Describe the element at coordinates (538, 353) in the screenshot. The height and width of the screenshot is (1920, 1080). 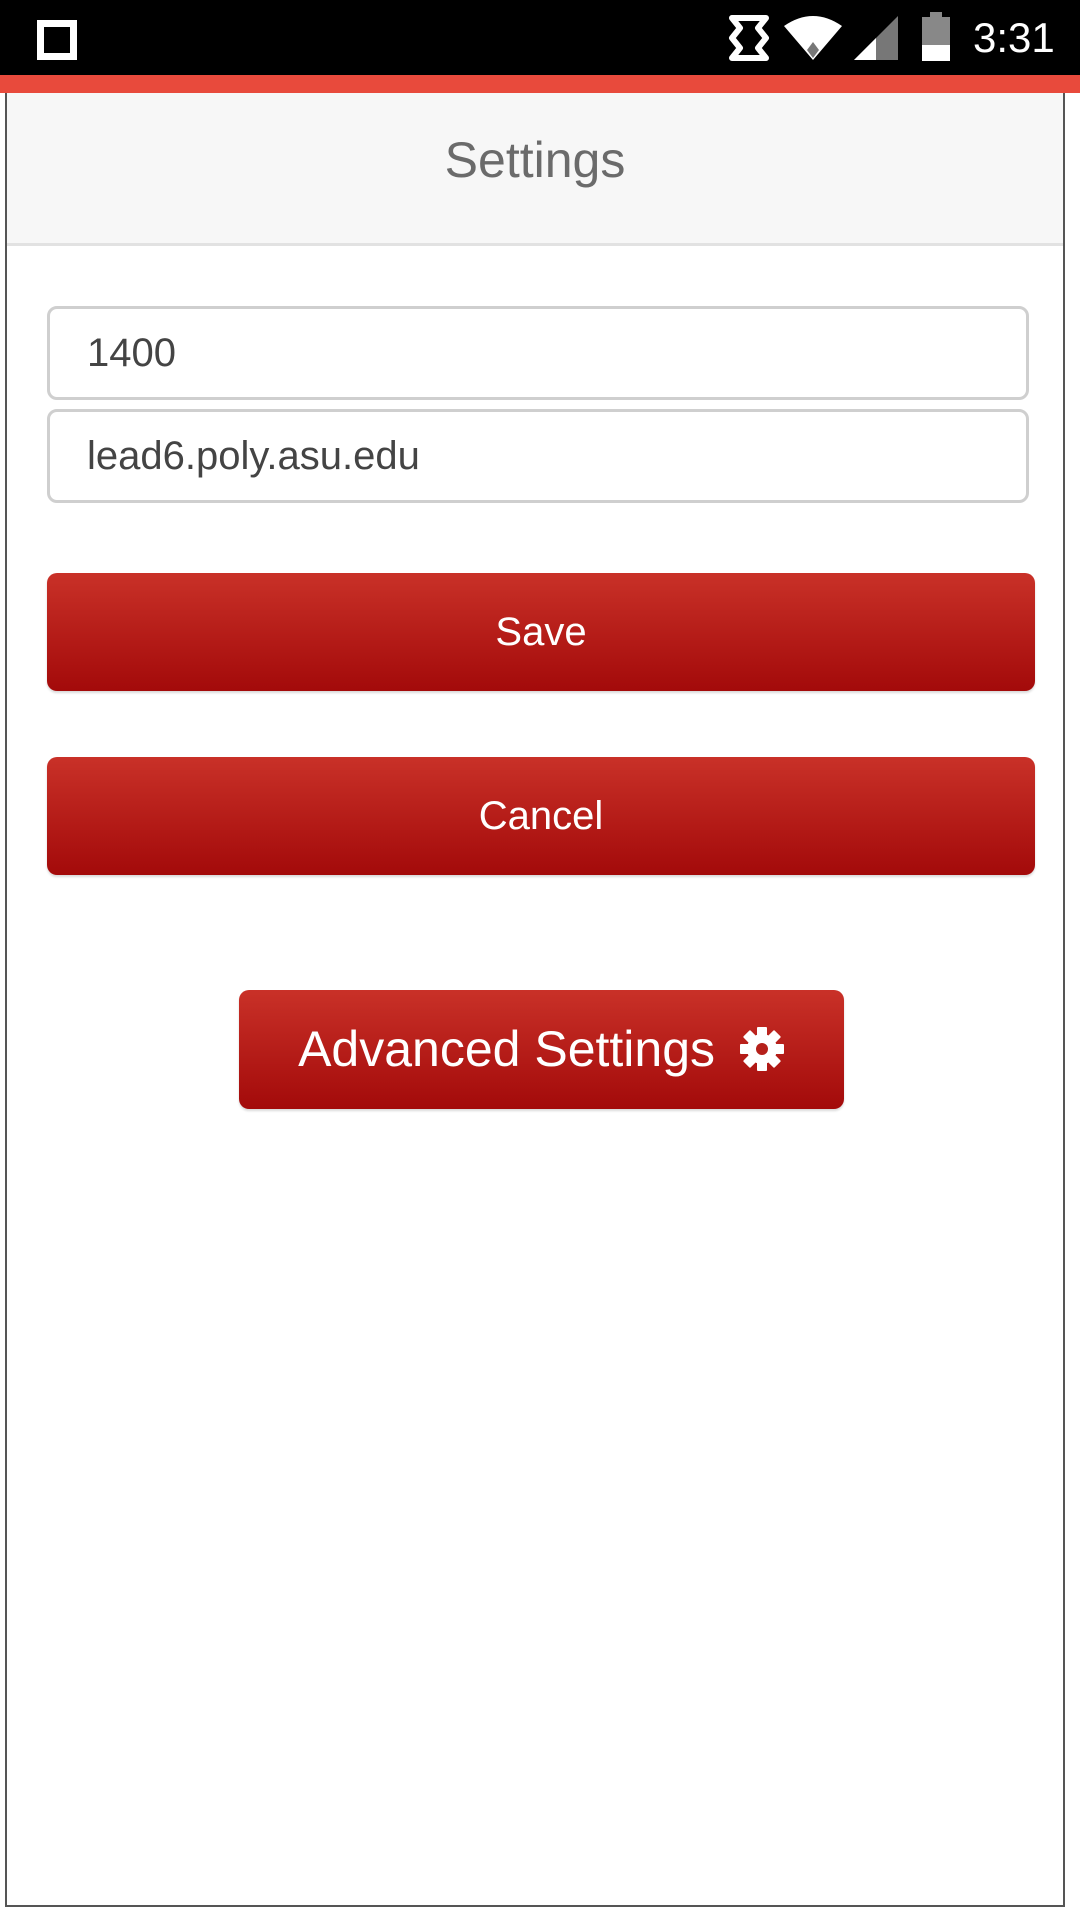
I see `port-field: 1400` at that location.